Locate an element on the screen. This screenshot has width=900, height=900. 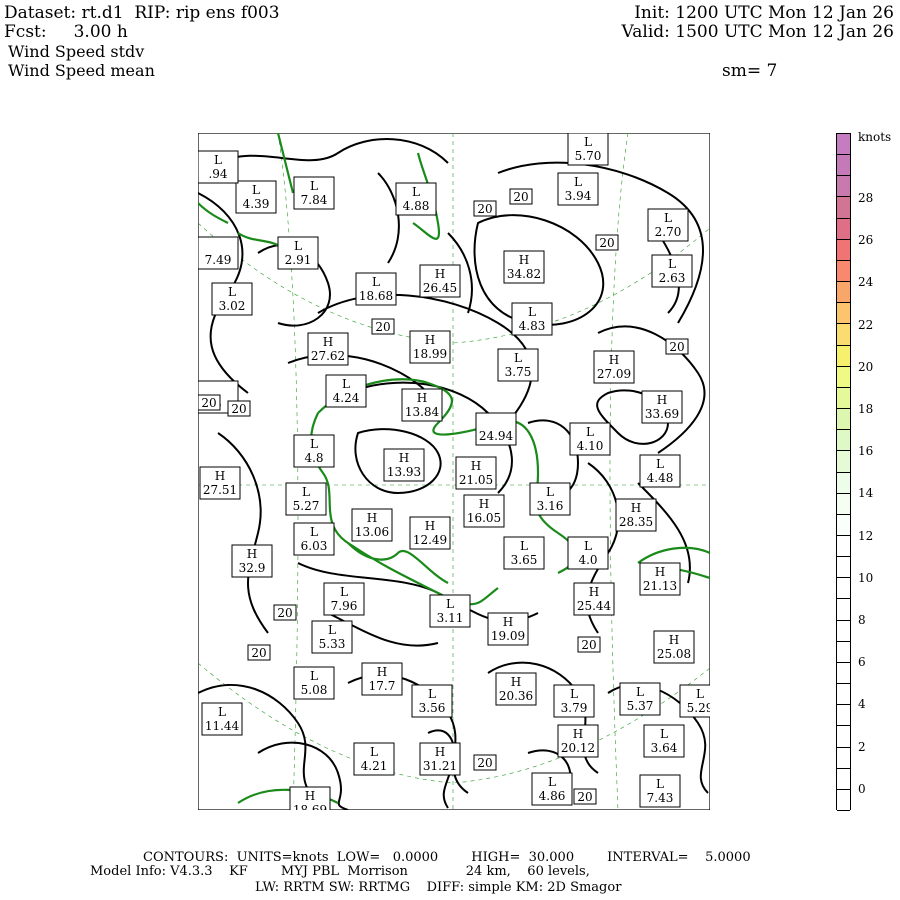
extremum-value: 6.03 is located at coordinates (314, 546).